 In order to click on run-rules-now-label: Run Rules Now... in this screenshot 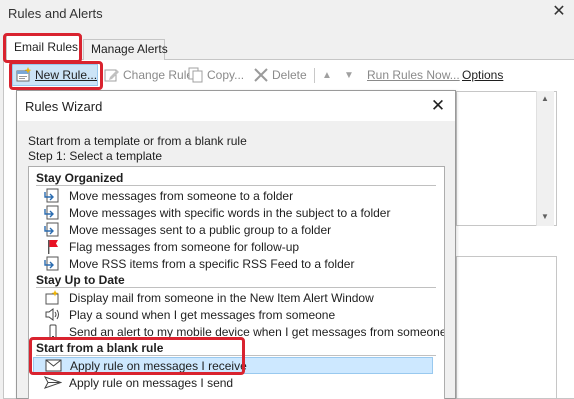, I will do `click(413, 75)`.